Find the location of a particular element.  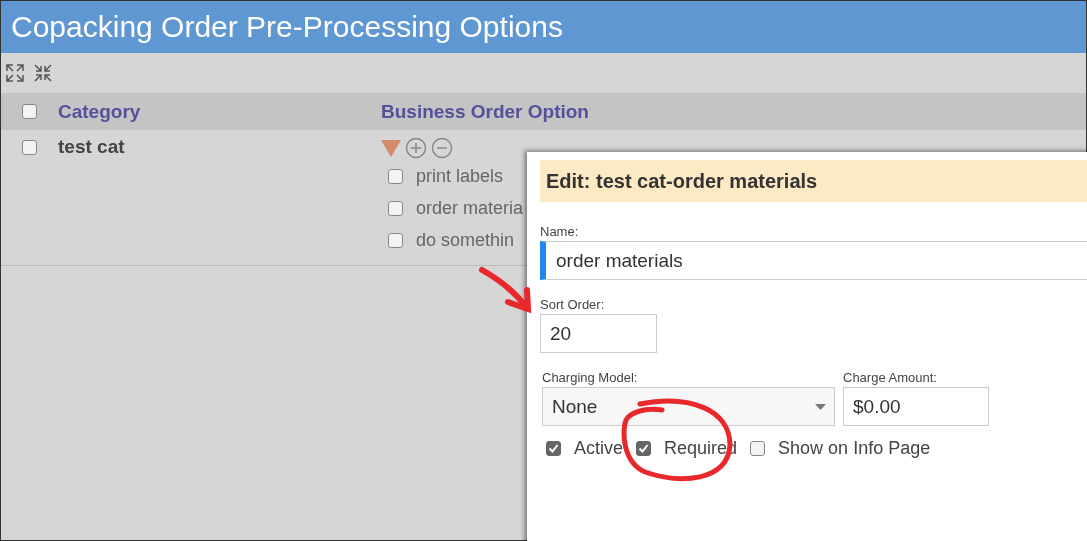

window-title: Copacking Order Pre-Processing Options is located at coordinates (287, 27).